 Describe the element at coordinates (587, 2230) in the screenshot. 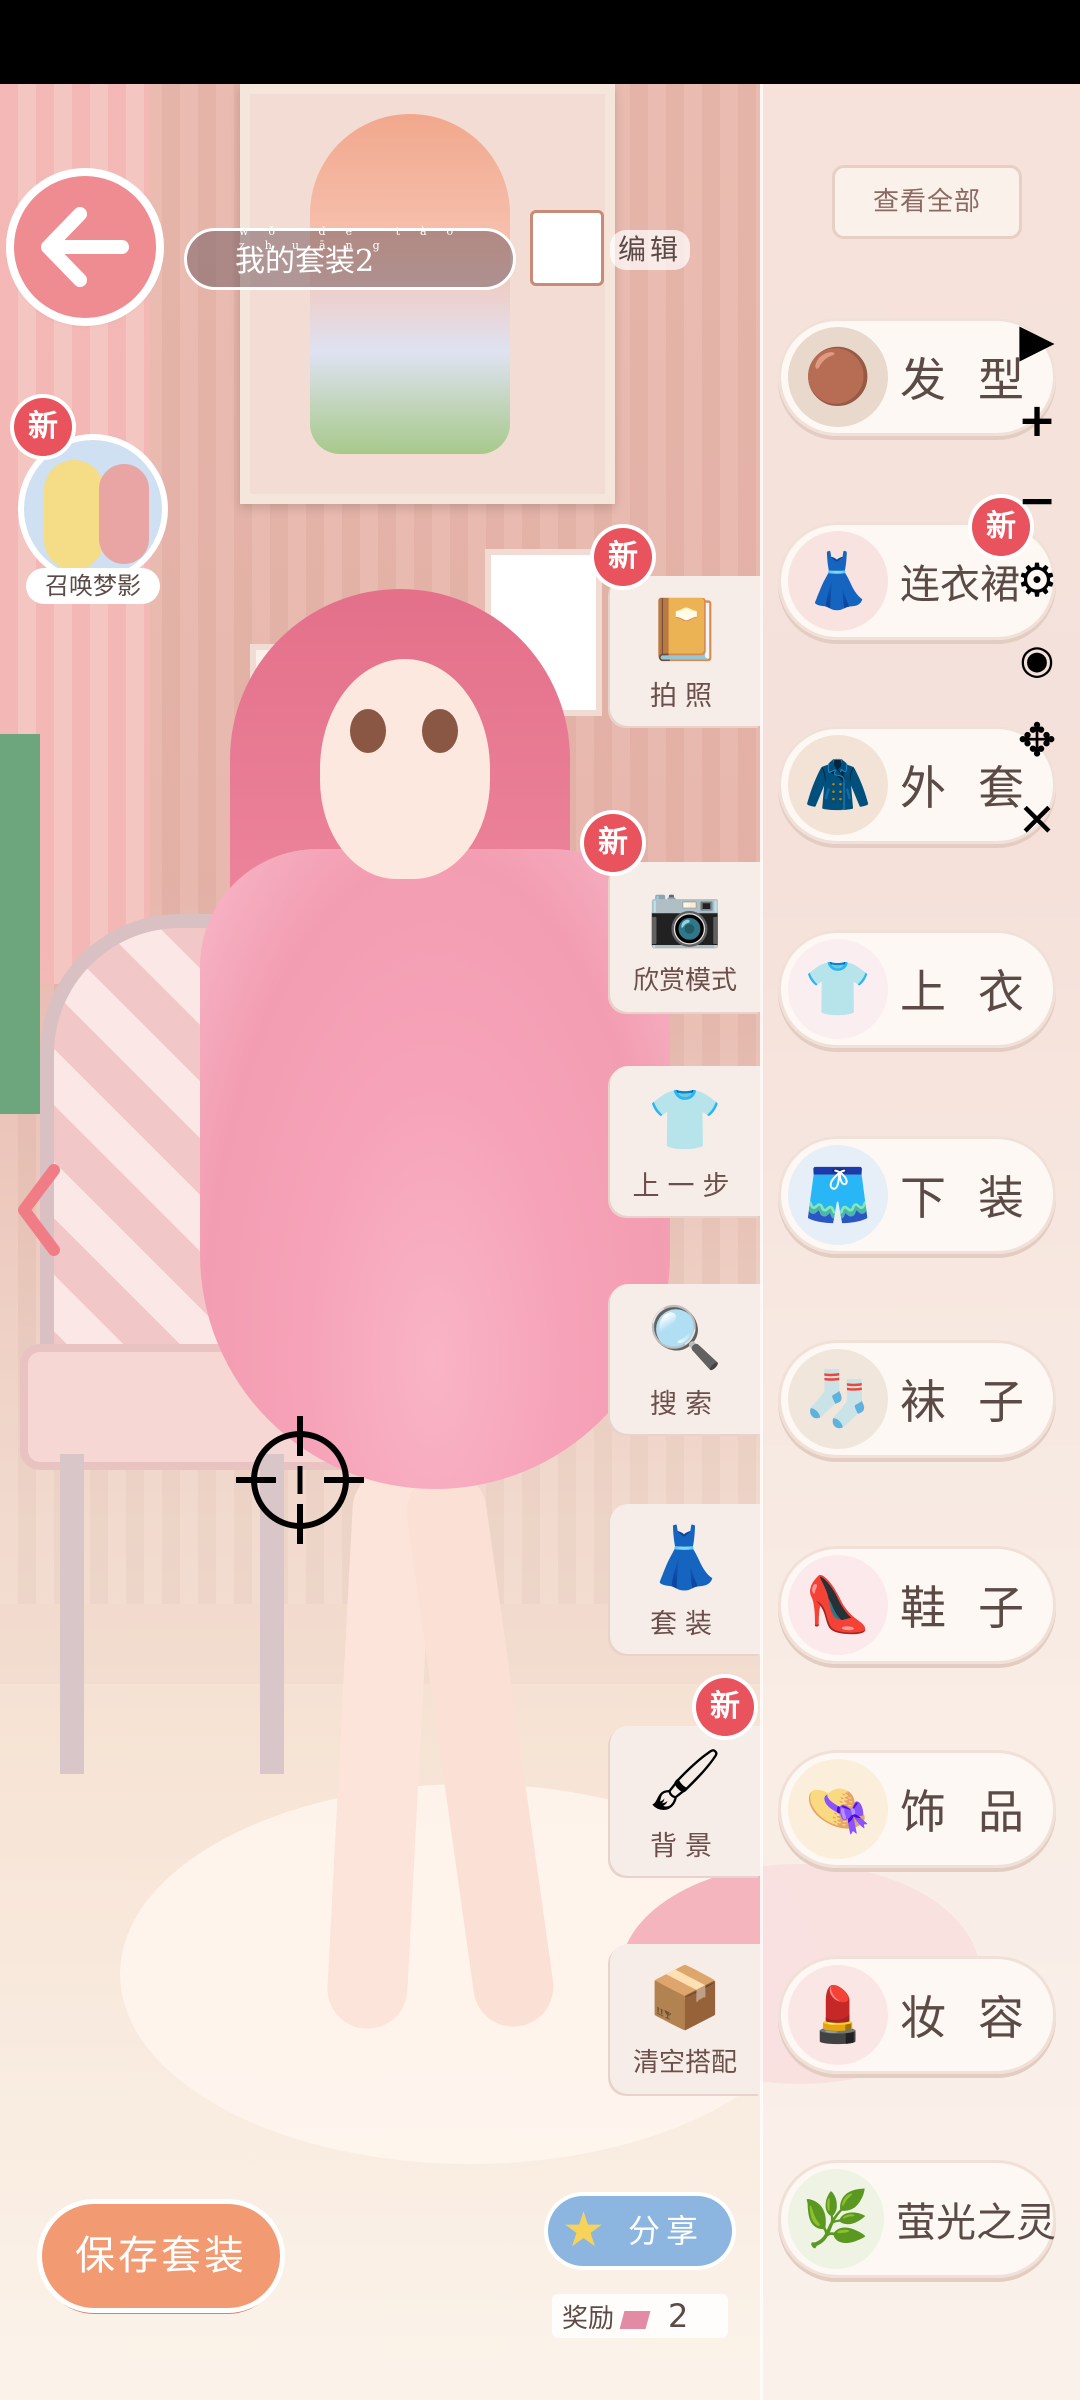

I see `star-icon: ★` at that location.